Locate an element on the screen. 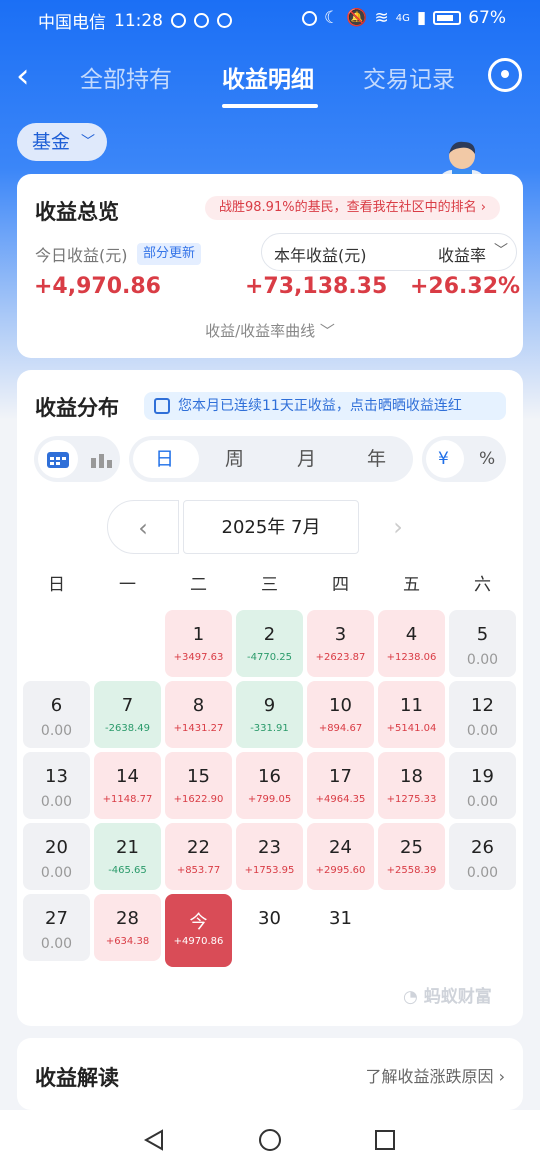 The height and width of the screenshot is (1170, 540). day-number: 22 is located at coordinates (198, 847).